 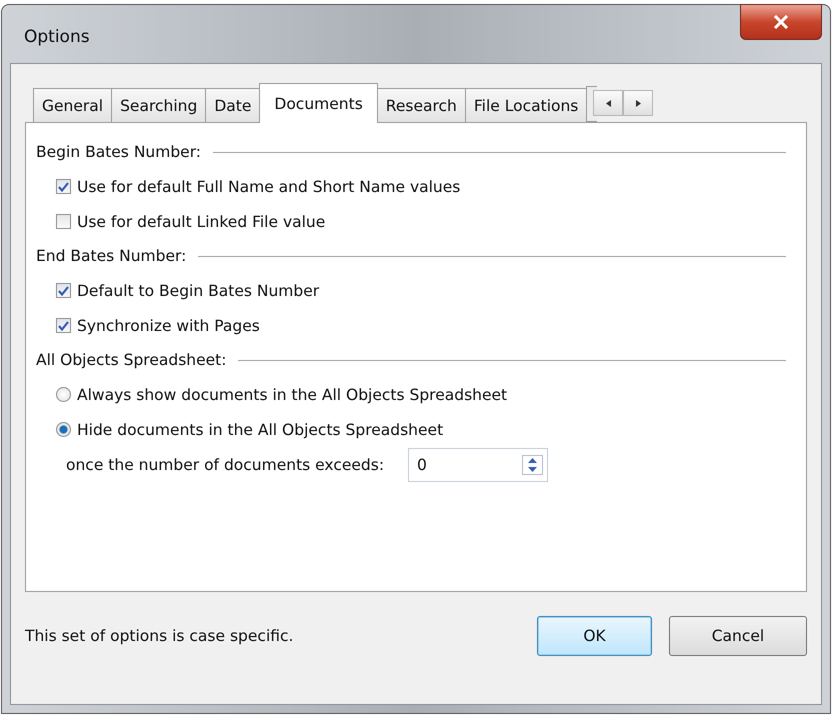 What do you see at coordinates (526, 105) in the screenshot?
I see `tab: File Locations` at bounding box center [526, 105].